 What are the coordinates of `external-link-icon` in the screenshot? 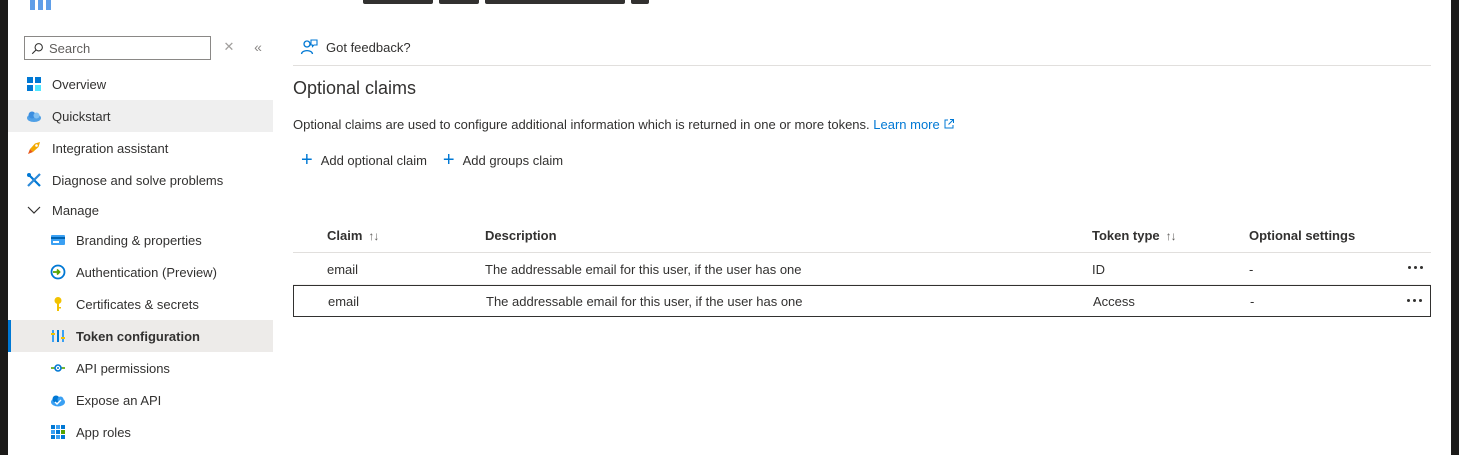 It's located at (949, 124).